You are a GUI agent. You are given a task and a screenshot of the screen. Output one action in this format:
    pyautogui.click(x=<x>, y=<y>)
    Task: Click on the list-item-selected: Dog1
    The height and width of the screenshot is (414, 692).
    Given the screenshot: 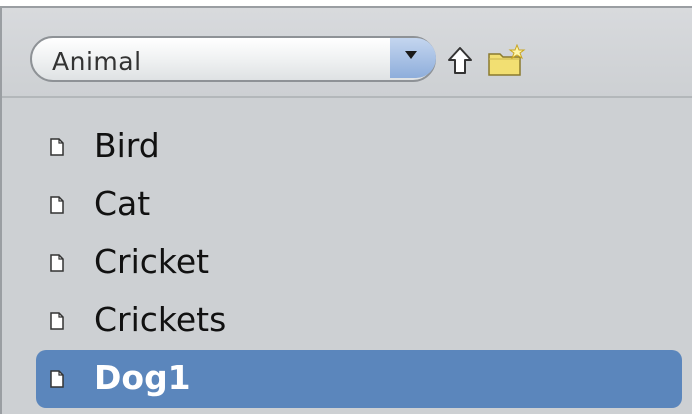 What is the action you would take?
    pyautogui.click(x=359, y=379)
    